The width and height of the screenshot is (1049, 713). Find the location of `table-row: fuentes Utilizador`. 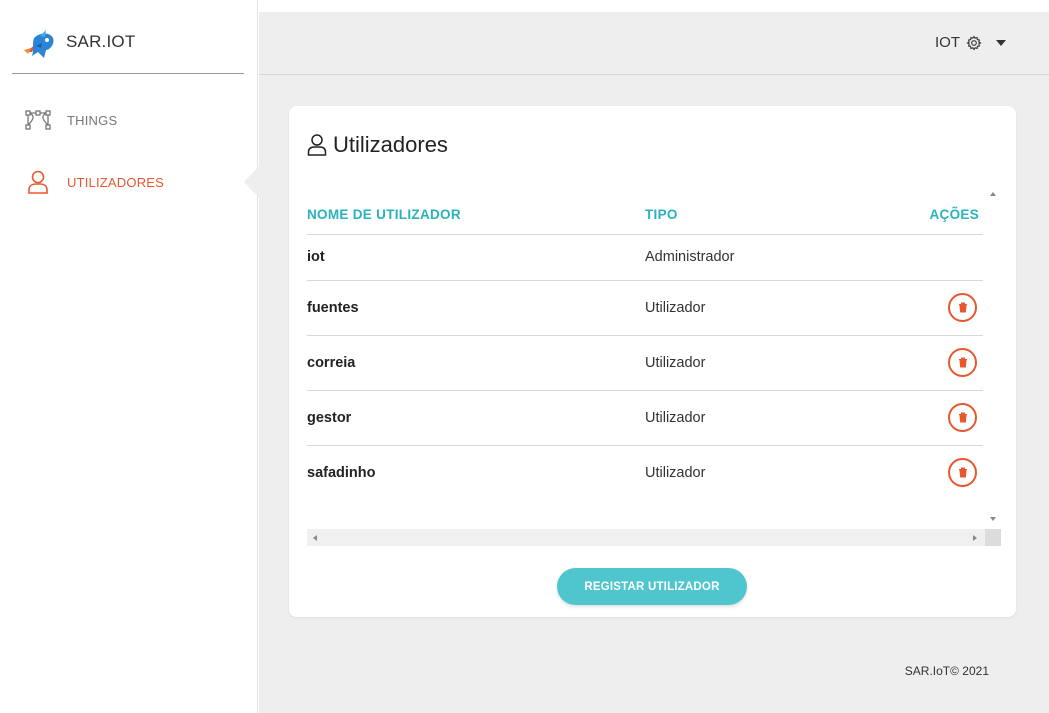

table-row: fuentes Utilizador is located at coordinates (645, 308).